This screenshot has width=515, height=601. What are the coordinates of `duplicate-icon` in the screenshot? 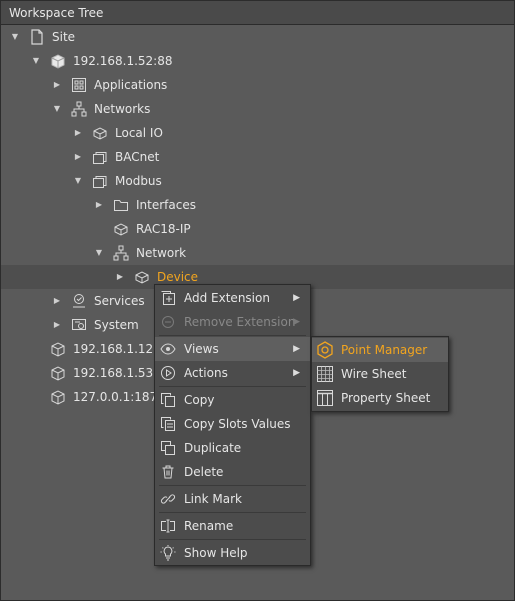 It's located at (168, 448).